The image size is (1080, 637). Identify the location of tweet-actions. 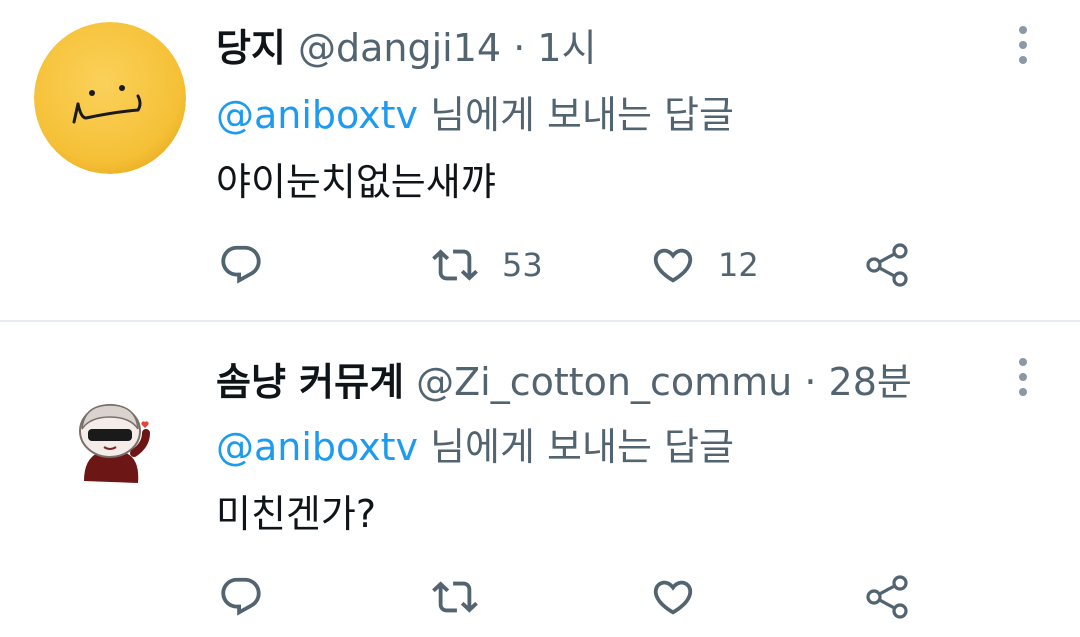
(540, 597).